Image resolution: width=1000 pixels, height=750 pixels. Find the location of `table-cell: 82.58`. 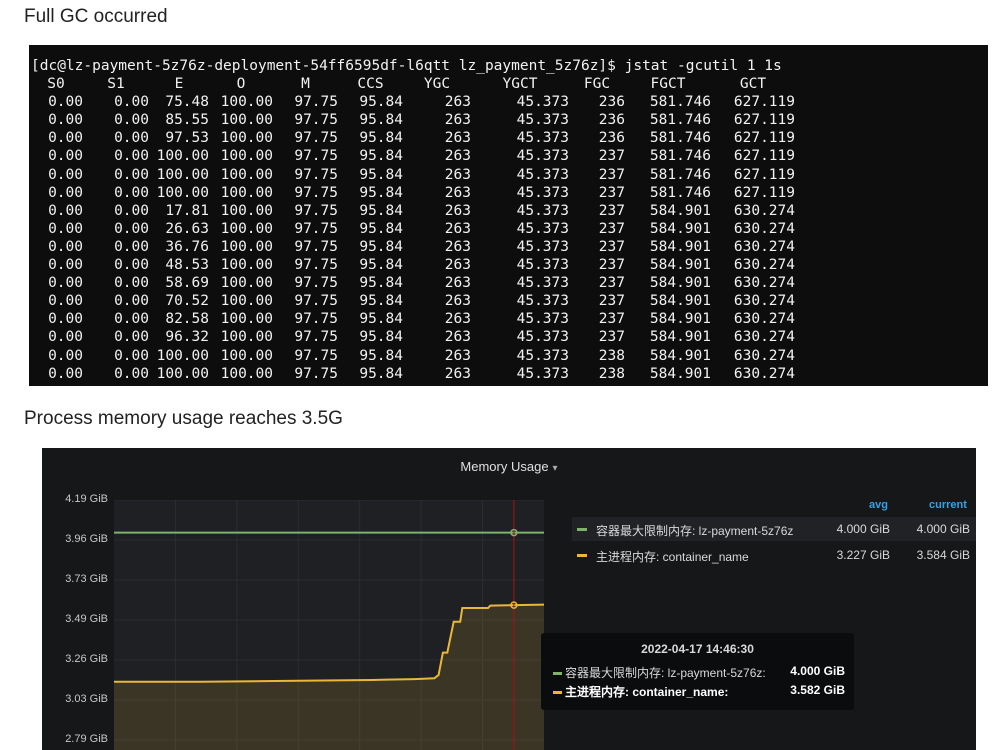

table-cell: 82.58 is located at coordinates (187, 319).